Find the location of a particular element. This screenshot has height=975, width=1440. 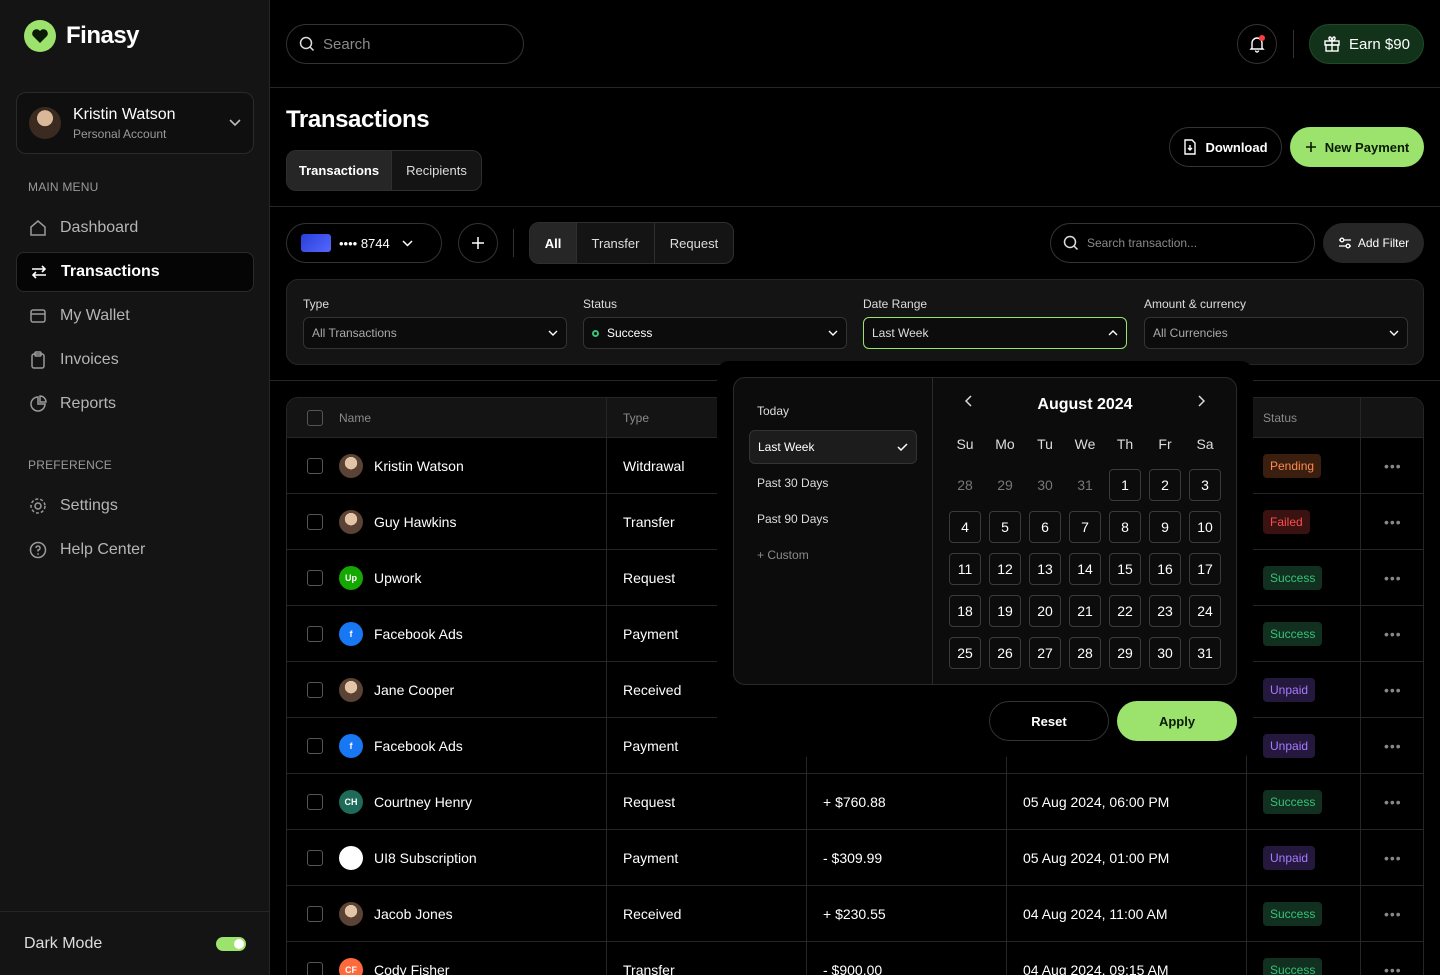

tab-recipients: Recipients is located at coordinates (436, 170).